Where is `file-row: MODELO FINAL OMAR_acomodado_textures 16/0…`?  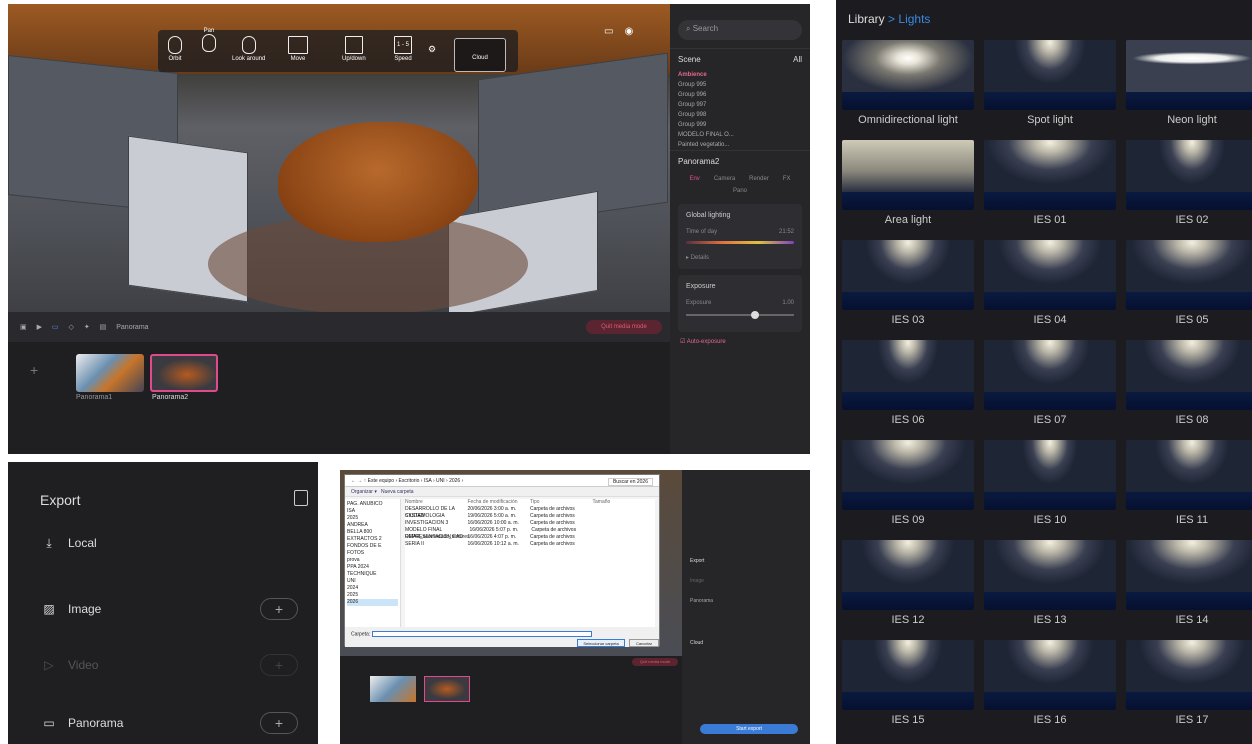
file-row: MODELO FINAL OMAR_acomodado_textures 16/0… is located at coordinates (530, 533).